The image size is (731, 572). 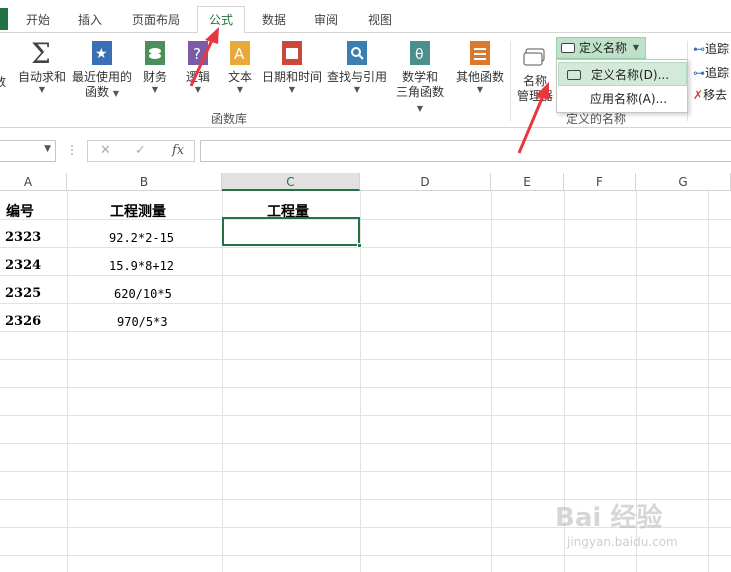 What do you see at coordinates (291, 182) in the screenshot?
I see `column-header-c: C` at bounding box center [291, 182].